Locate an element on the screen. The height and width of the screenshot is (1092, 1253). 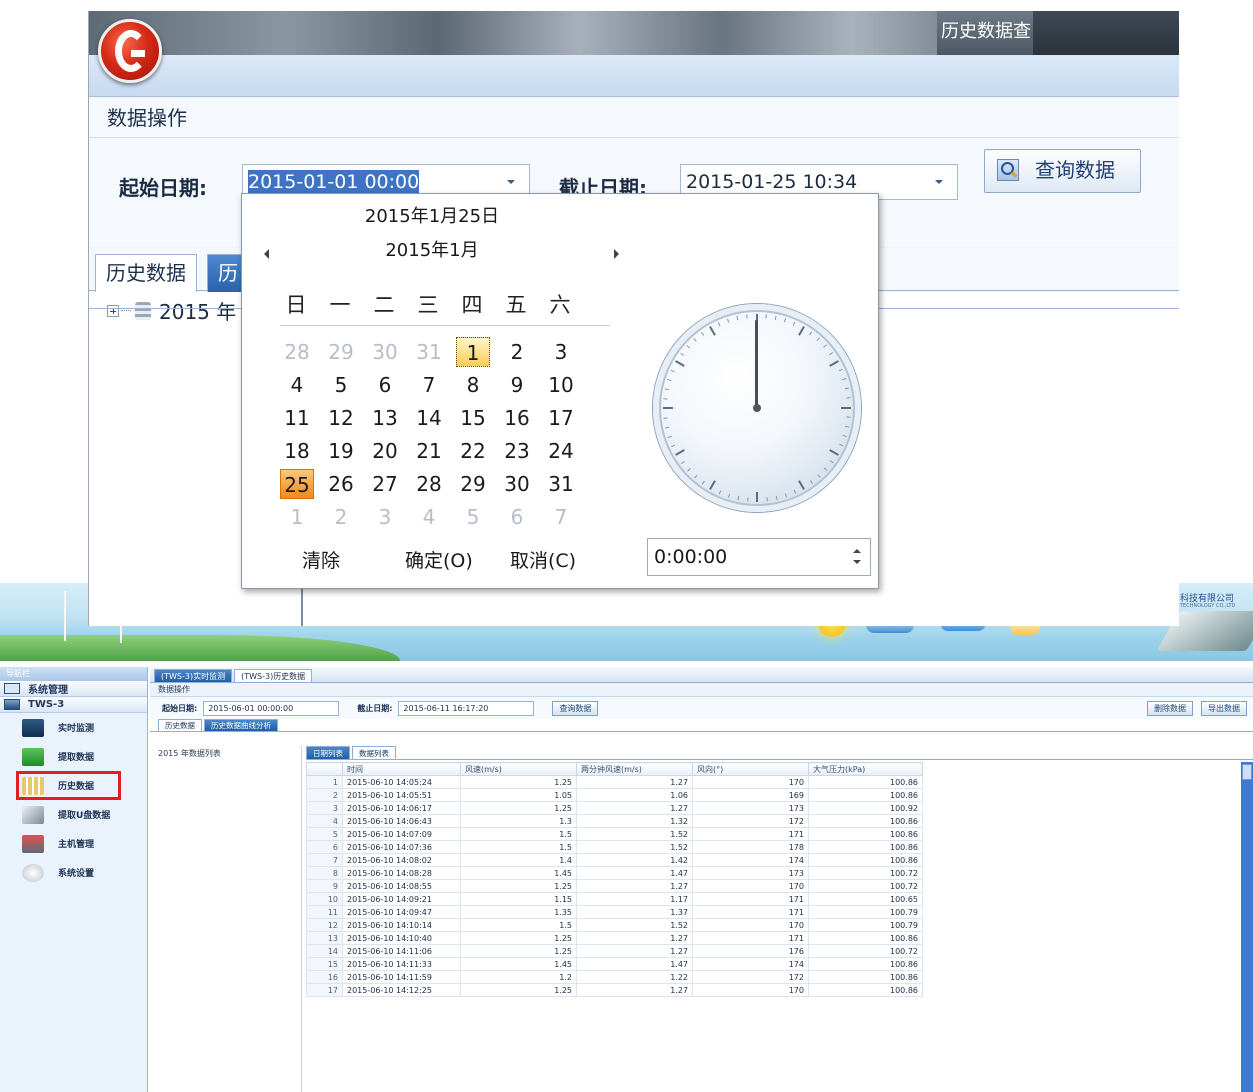
table-row: 13 2015-06-10 14:10:40 1.25 1.27 171 100.86 is located at coordinates (614, 938).